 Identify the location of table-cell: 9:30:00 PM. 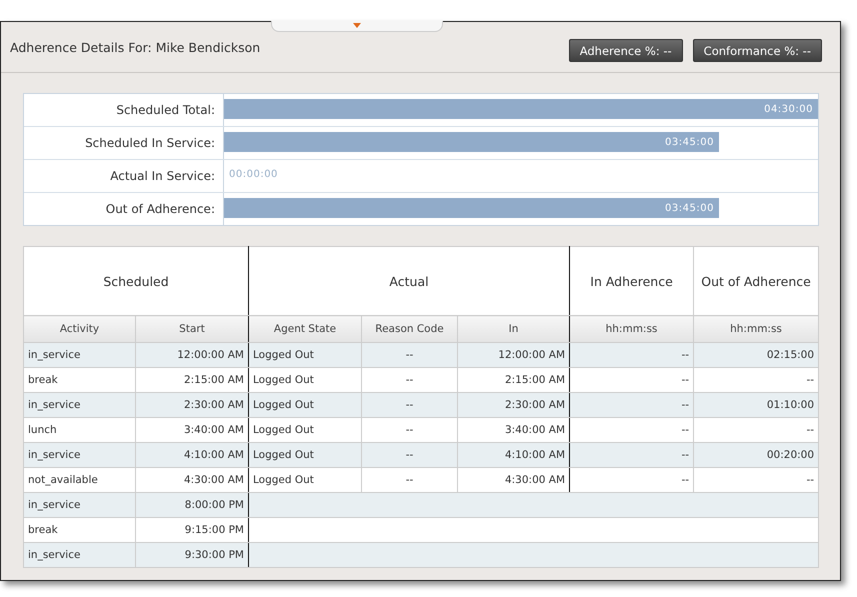
(192, 555).